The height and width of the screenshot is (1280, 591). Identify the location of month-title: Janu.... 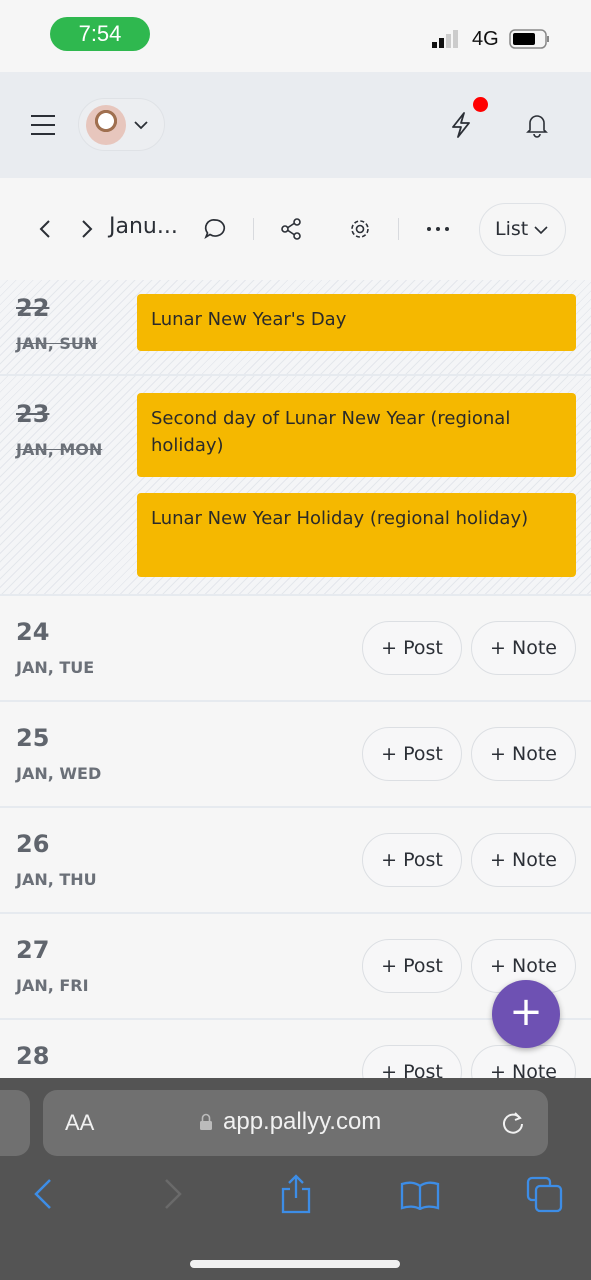
(143, 226).